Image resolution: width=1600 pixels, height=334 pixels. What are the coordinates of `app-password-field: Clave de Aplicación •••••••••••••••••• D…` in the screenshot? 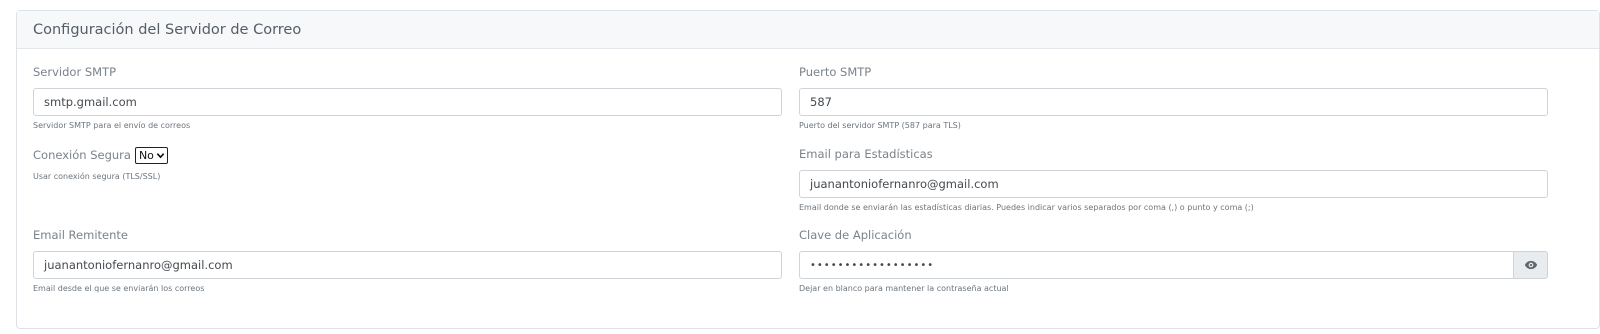 It's located at (1173, 261).